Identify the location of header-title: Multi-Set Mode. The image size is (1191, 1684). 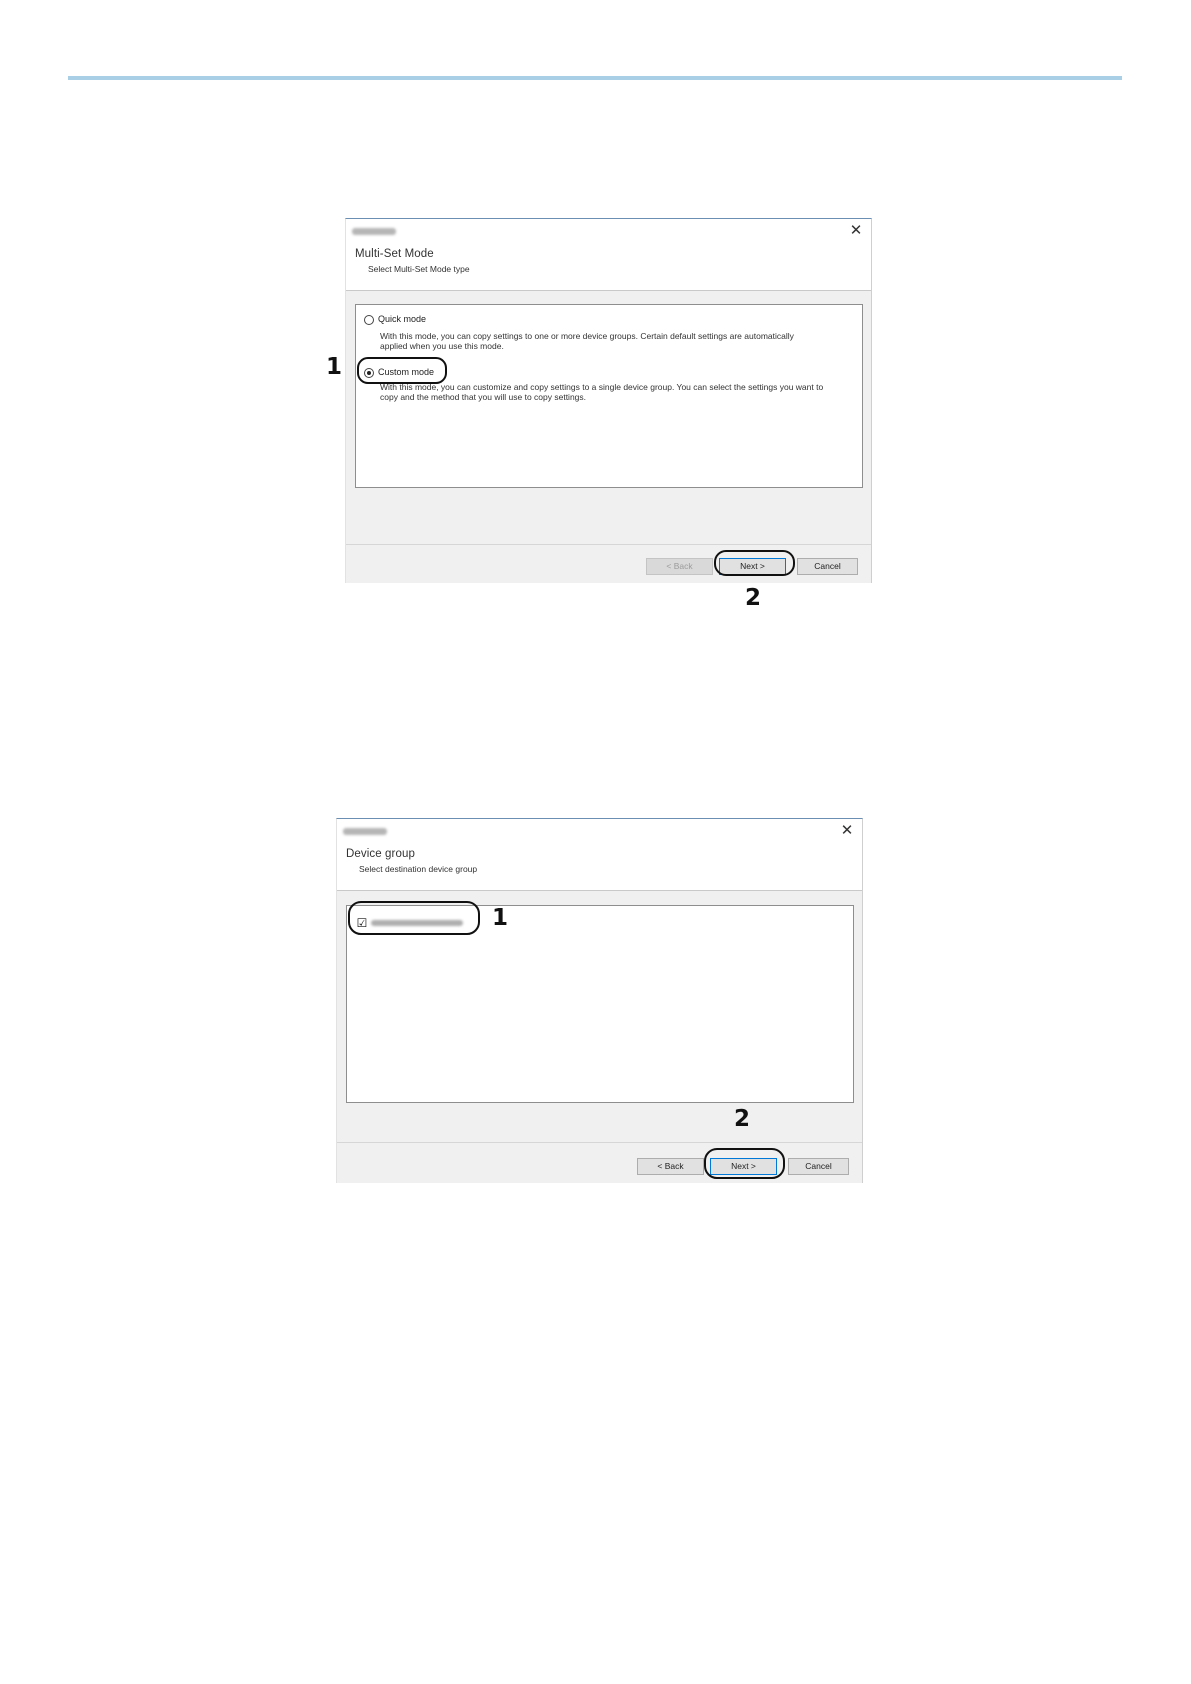
(394, 254).